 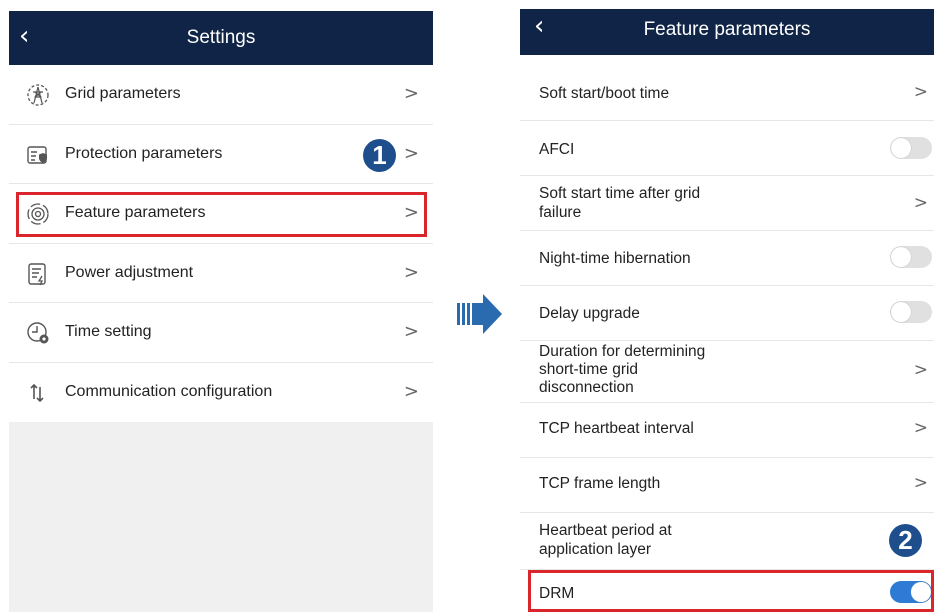 I want to click on settings-item-grid-parameters: Grid parameters >, so click(x=221, y=95).